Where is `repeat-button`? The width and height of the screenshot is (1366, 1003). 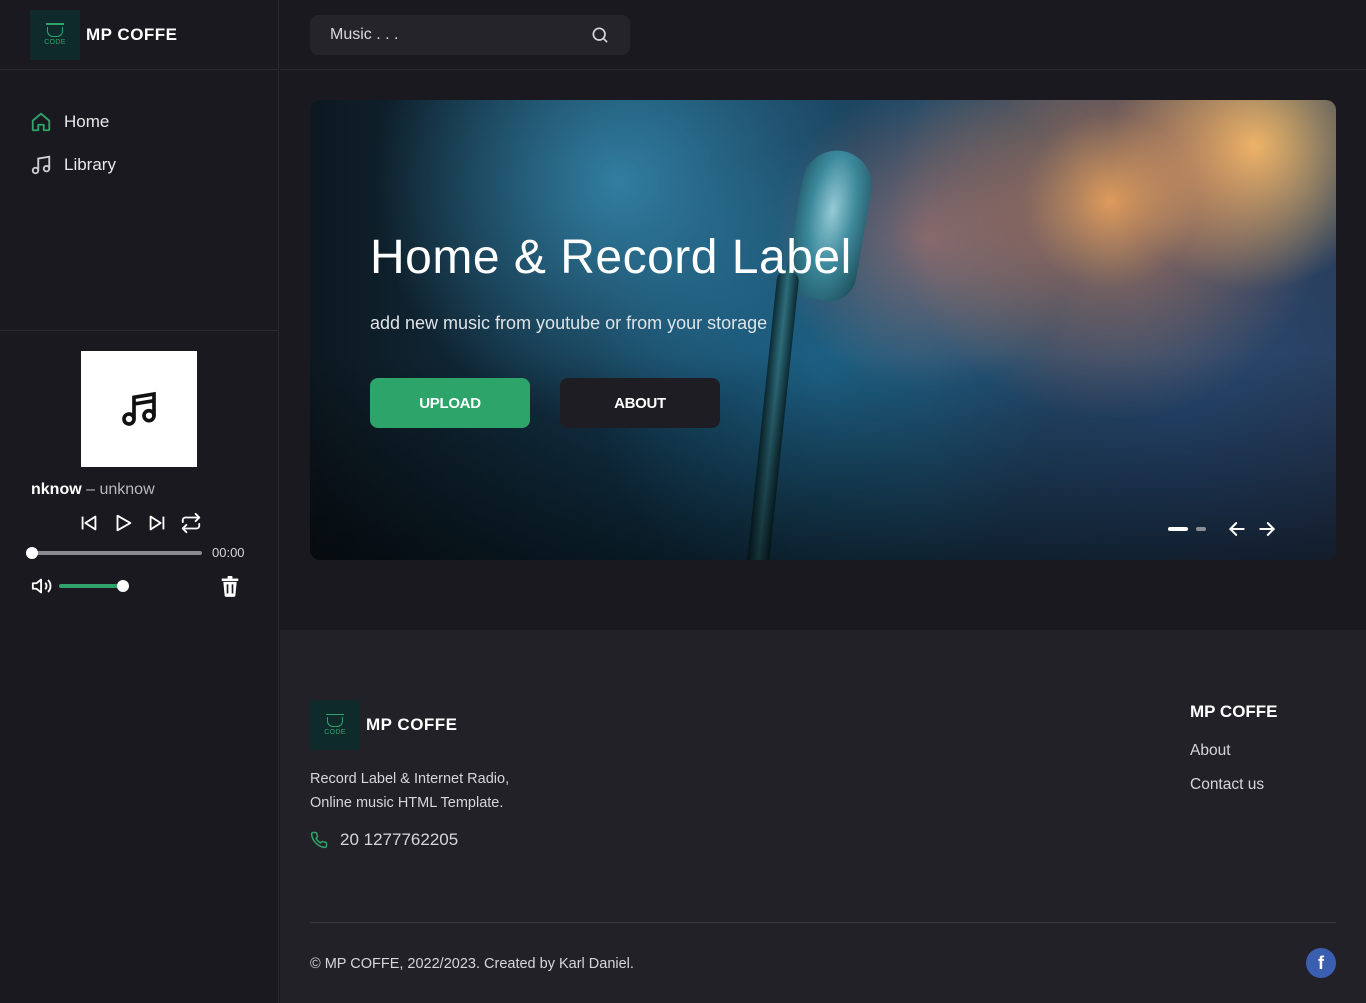 repeat-button is located at coordinates (191, 523).